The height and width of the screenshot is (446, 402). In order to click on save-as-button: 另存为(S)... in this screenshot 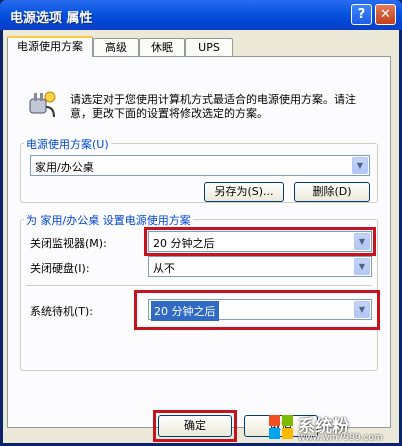, I will do `click(244, 192)`.